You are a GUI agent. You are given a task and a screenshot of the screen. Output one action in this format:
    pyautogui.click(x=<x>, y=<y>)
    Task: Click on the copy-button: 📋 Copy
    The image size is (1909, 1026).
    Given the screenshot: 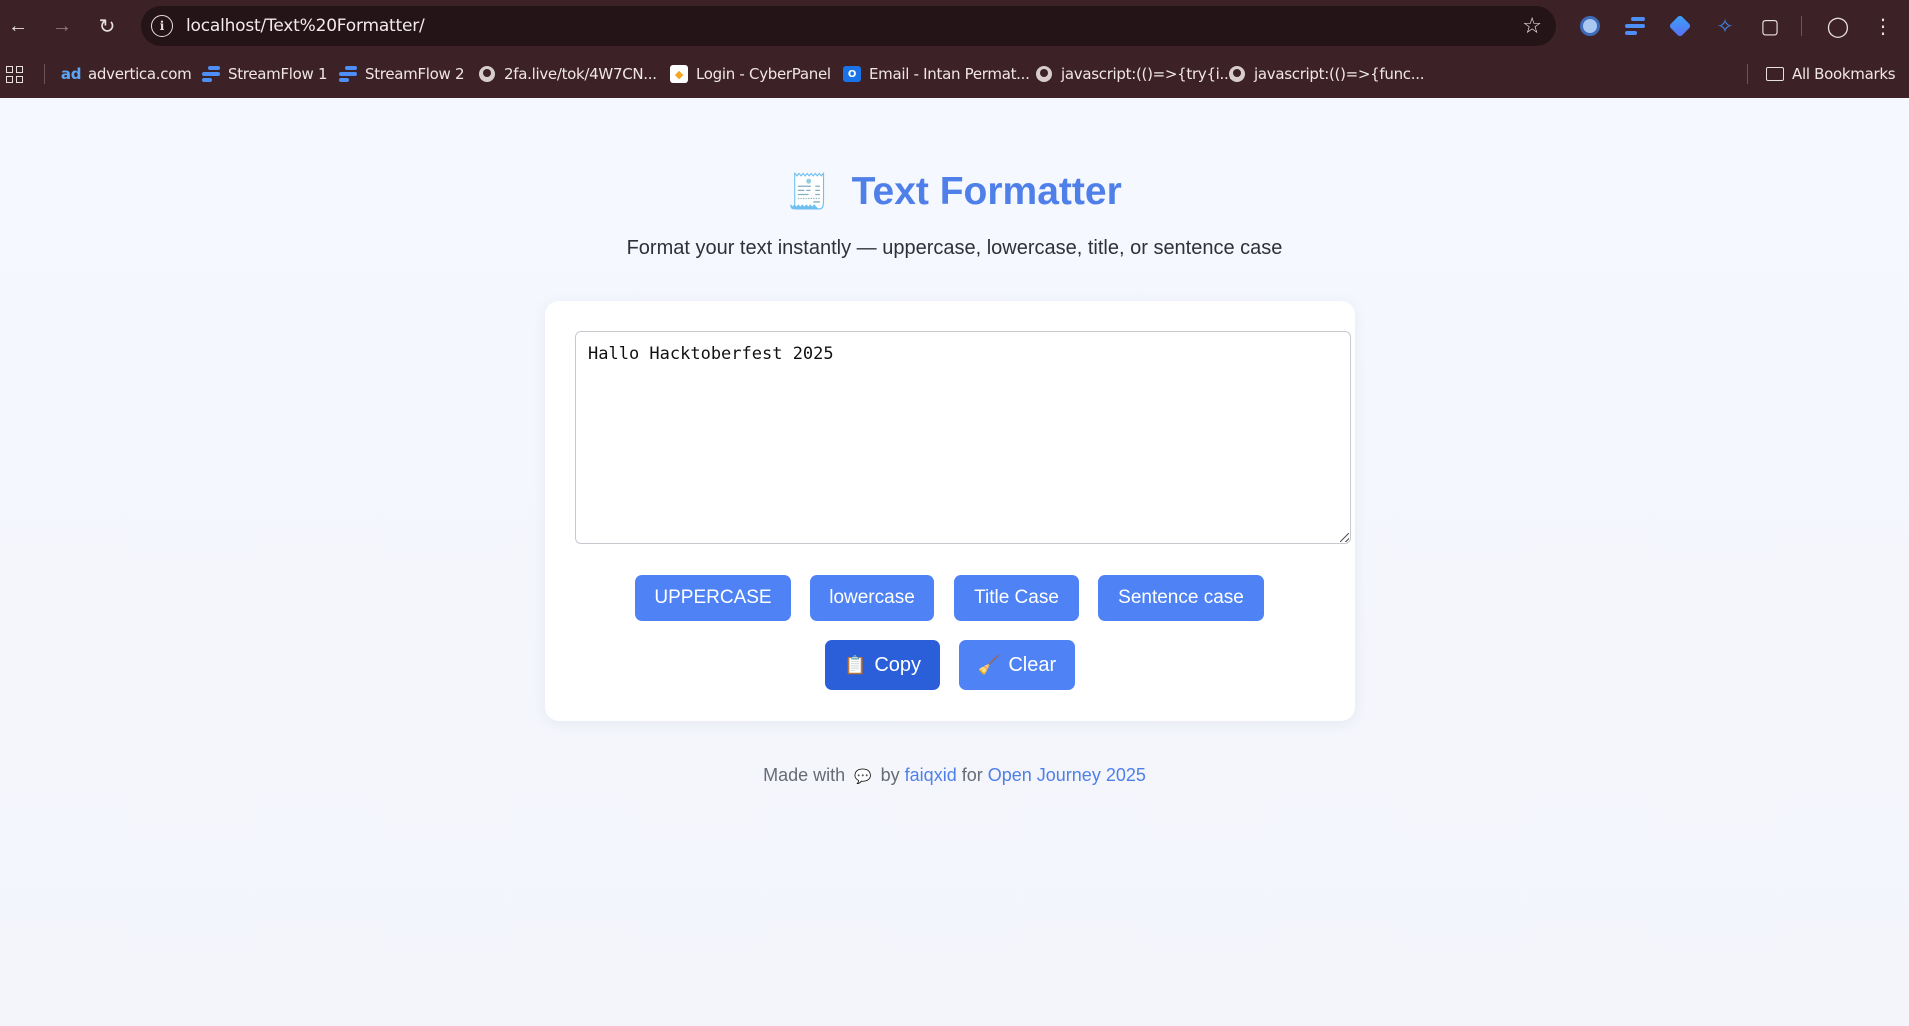 What is the action you would take?
    pyautogui.click(x=882, y=665)
    